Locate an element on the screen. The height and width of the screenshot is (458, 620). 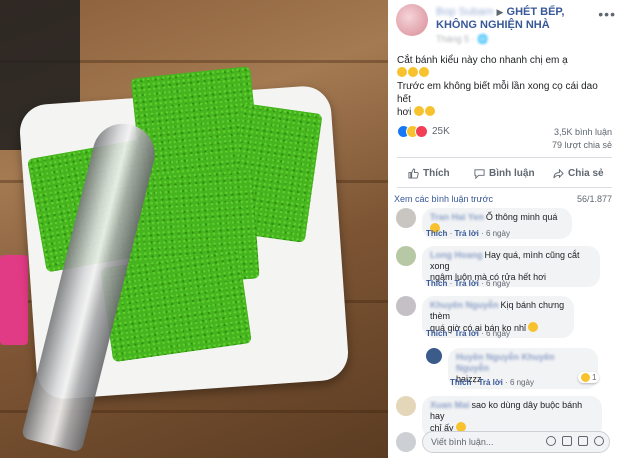
sticker-icon is located at coordinates (599, 441).